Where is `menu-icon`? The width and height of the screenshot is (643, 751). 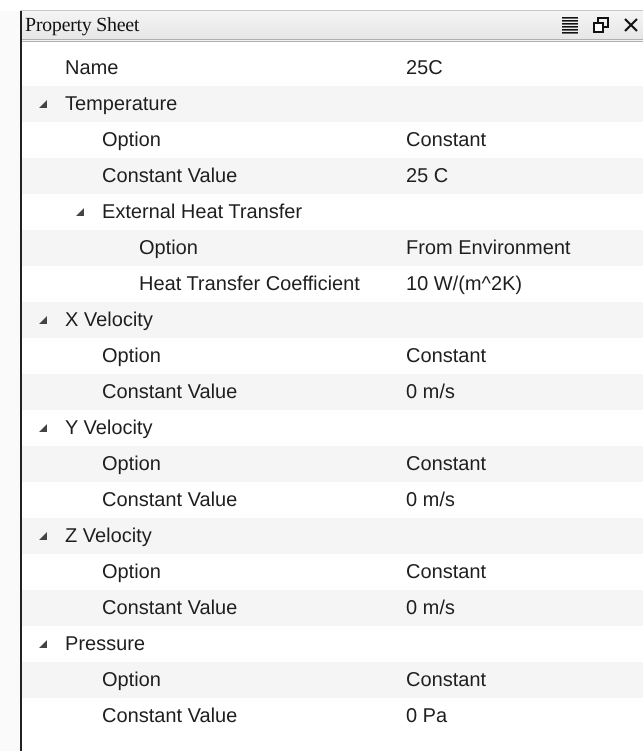
menu-icon is located at coordinates (570, 25).